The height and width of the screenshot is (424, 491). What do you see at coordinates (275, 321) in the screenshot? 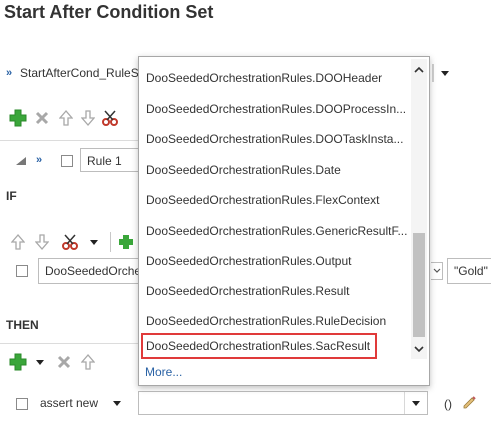
I see `dropdown-option: DooSeededOrchestrationRules.RuleDecision` at bounding box center [275, 321].